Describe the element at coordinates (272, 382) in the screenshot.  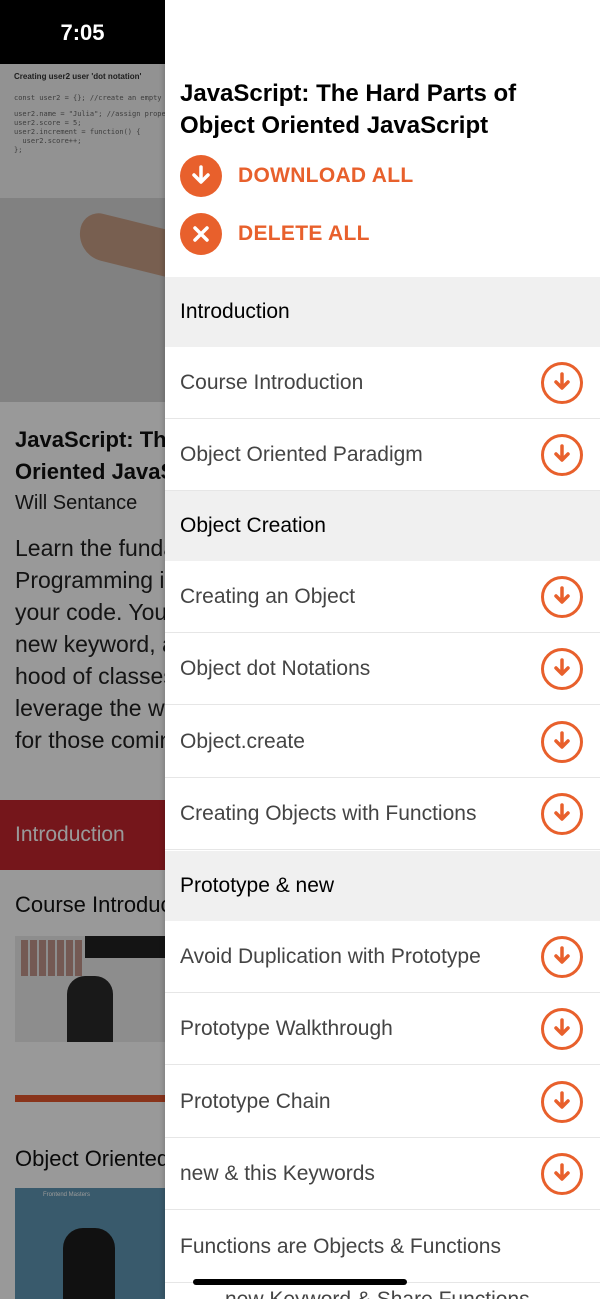
I see `lesson-label: Course Introduction` at that location.